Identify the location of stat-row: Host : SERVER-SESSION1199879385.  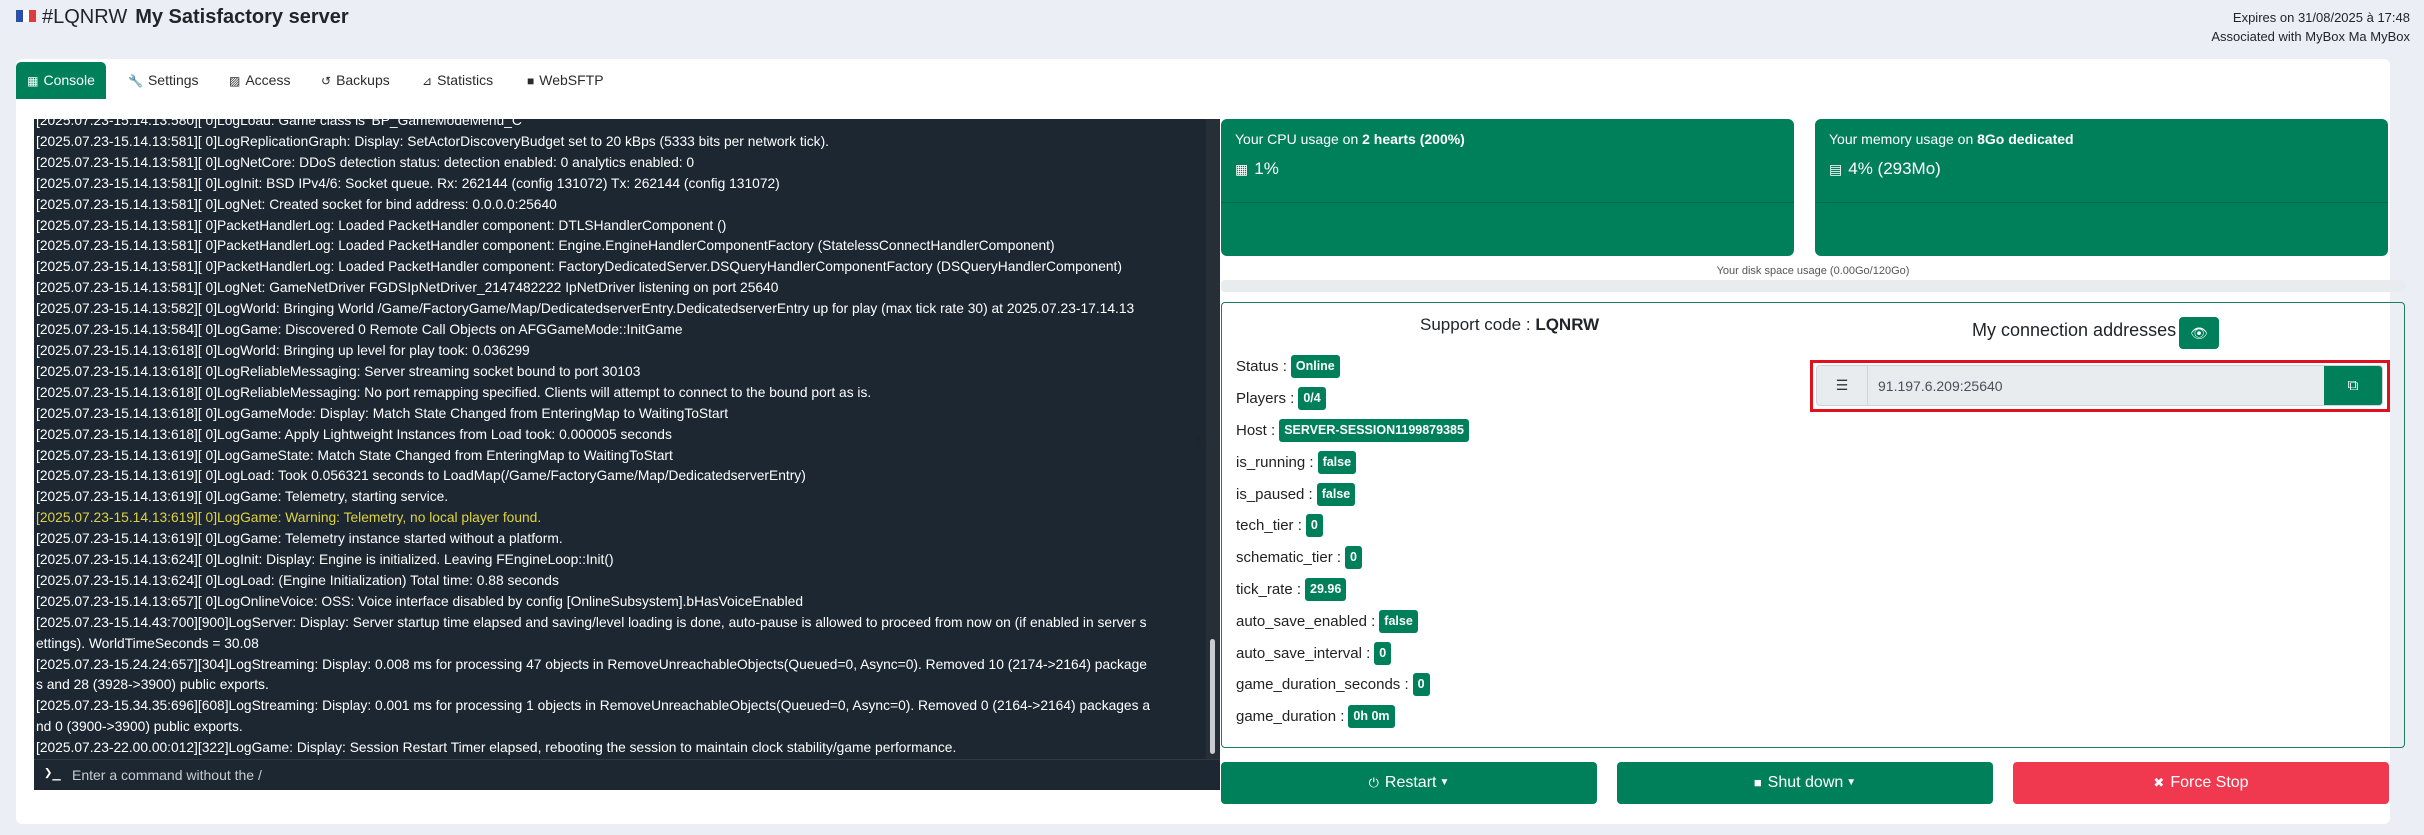
(1352, 431).